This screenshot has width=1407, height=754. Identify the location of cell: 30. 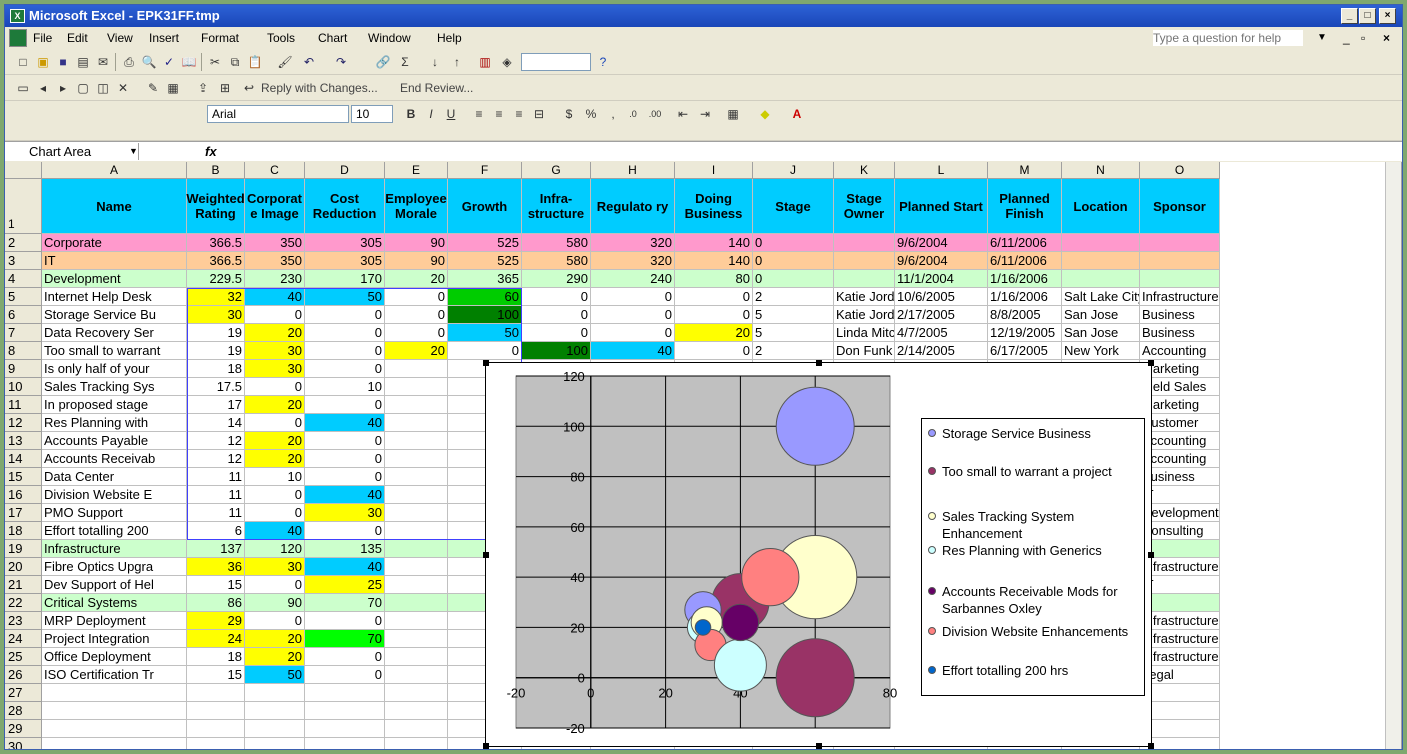
(275, 567).